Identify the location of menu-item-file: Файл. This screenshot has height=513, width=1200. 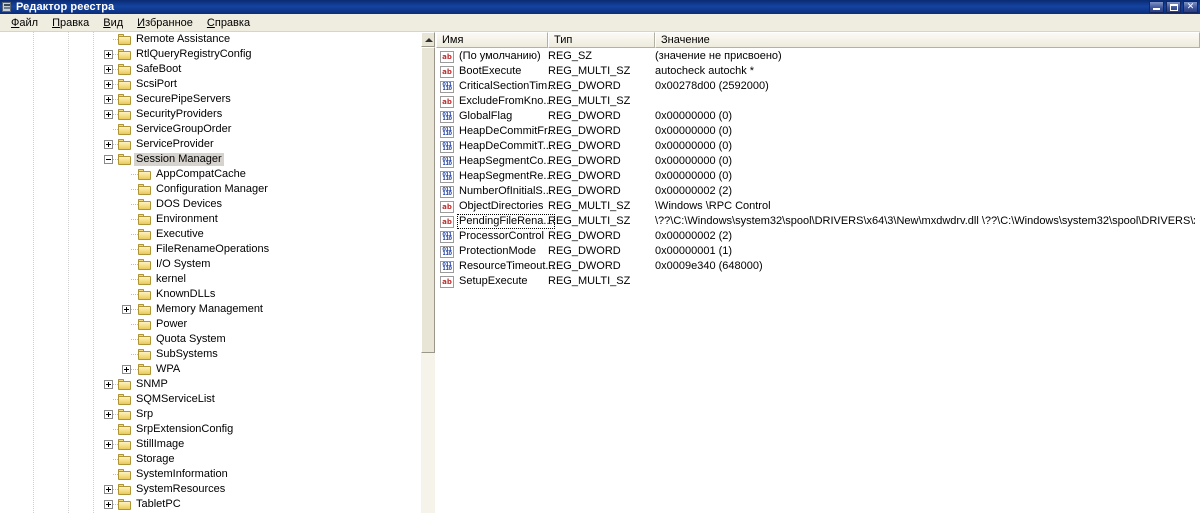
(24, 23).